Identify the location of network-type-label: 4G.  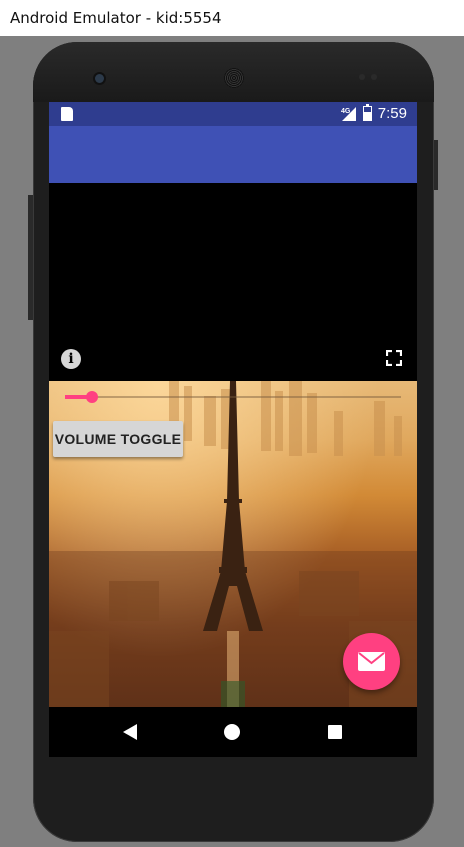
(346, 111).